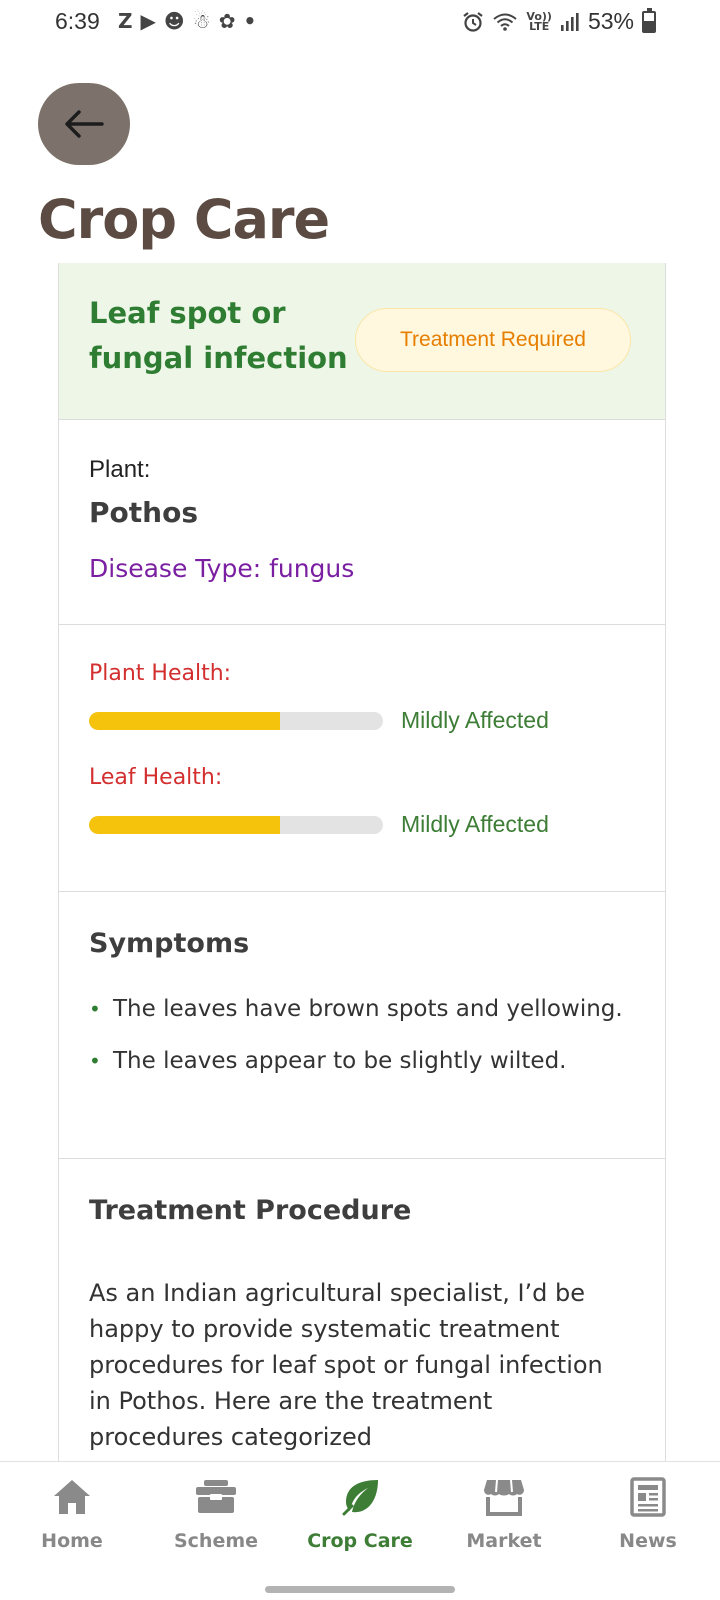 This screenshot has width=720, height=1600. What do you see at coordinates (160, 673) in the screenshot?
I see `plant-health-label: Plant Health:` at bounding box center [160, 673].